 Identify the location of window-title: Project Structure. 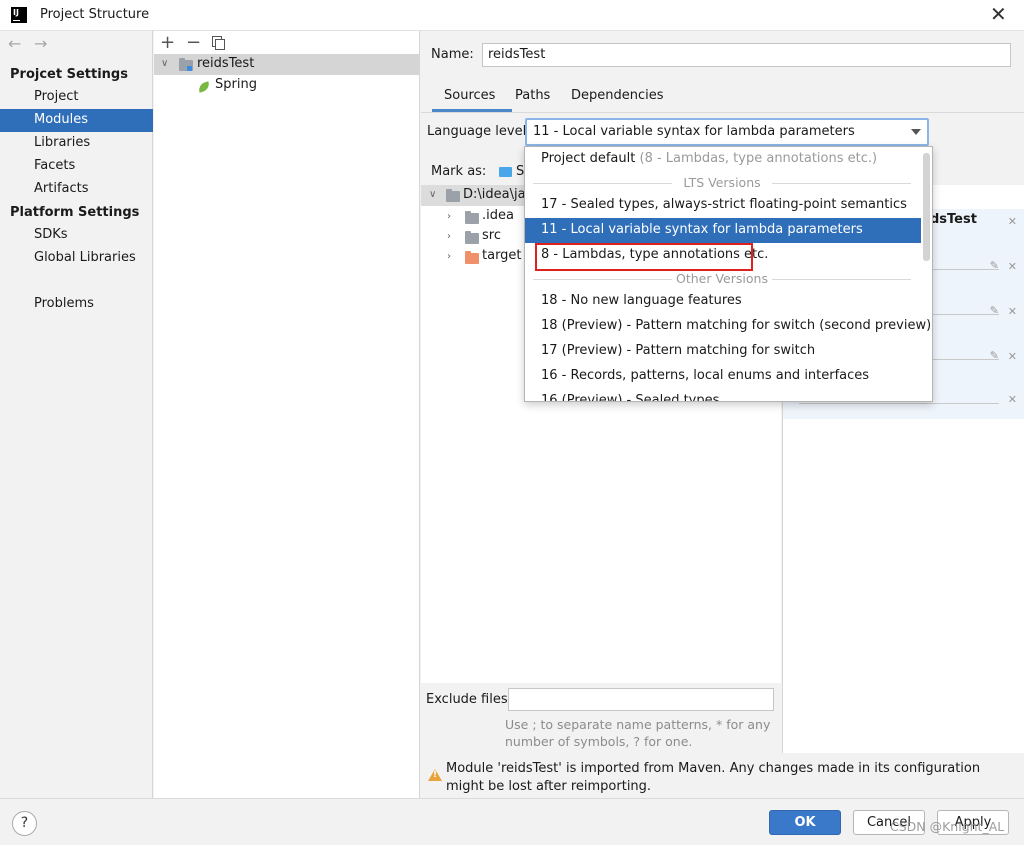
(95, 14).